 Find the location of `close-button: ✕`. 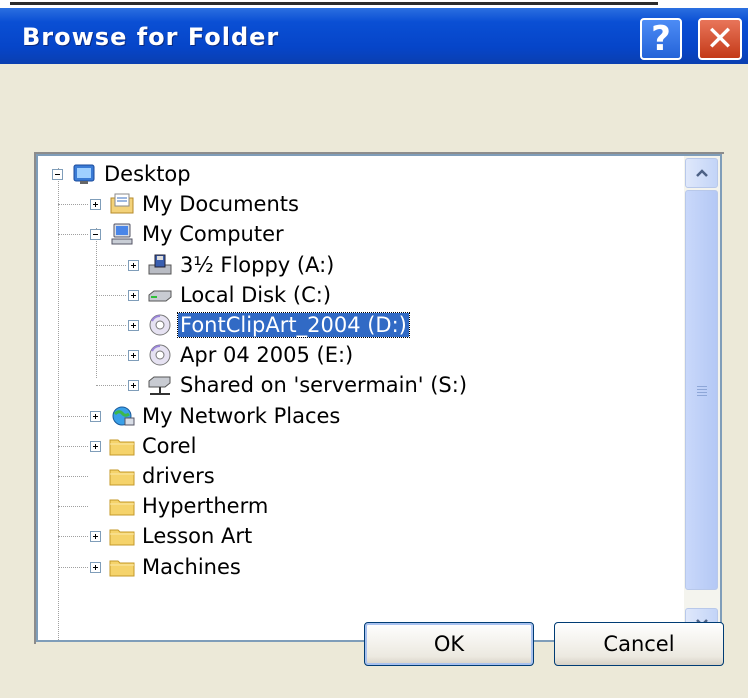

close-button: ✕ is located at coordinates (720, 39).